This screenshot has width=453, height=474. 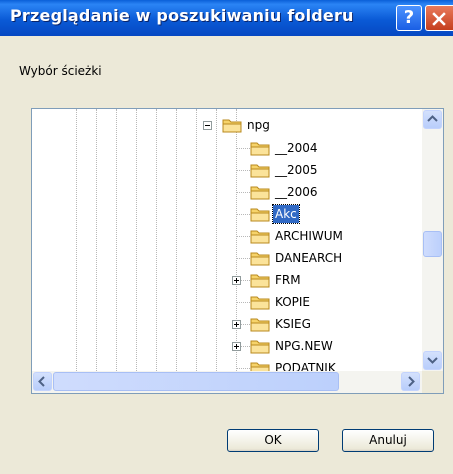 I want to click on scroll-down-icon, so click(x=432, y=360).